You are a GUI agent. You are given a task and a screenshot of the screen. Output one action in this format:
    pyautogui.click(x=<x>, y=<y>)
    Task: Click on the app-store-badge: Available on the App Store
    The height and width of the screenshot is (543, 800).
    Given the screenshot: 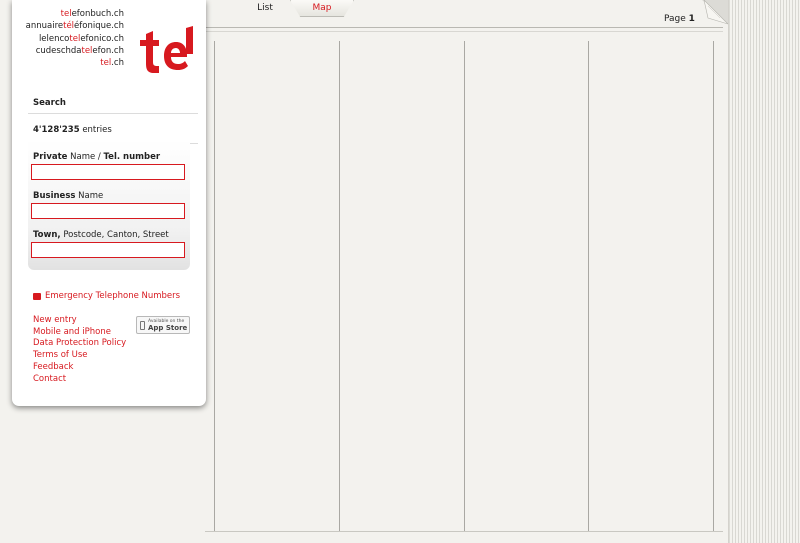 What is the action you would take?
    pyautogui.click(x=163, y=325)
    